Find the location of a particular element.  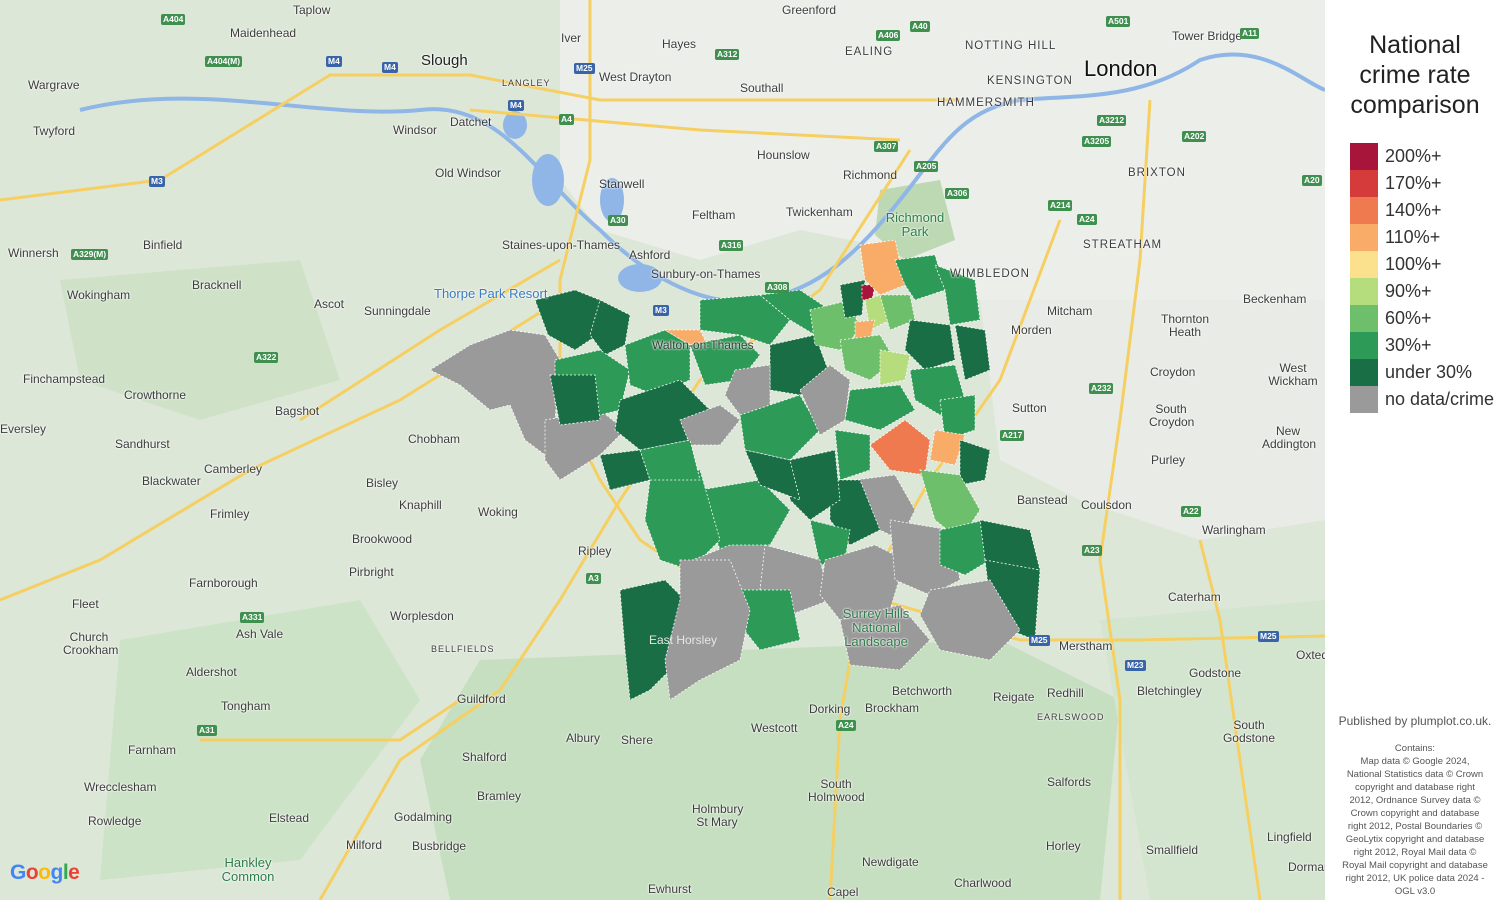

place-label: Warlingham is located at coordinates (1234, 530).